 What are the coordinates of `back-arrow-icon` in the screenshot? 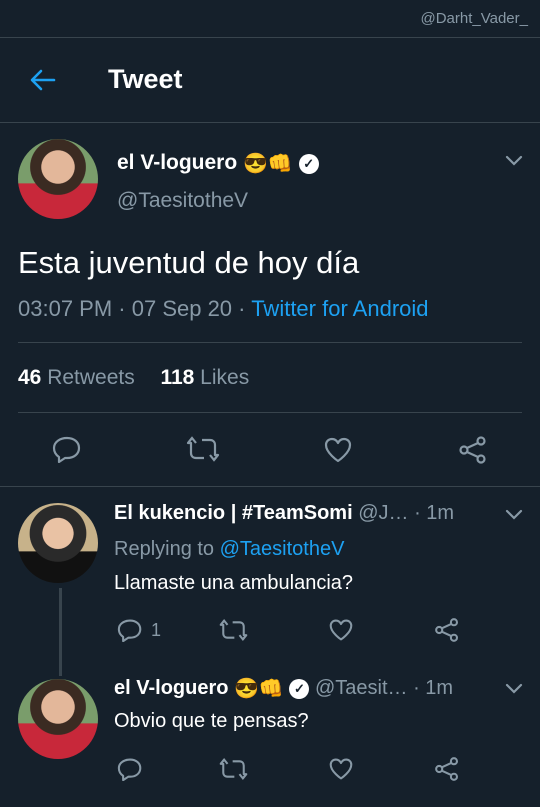 It's located at (43, 80).